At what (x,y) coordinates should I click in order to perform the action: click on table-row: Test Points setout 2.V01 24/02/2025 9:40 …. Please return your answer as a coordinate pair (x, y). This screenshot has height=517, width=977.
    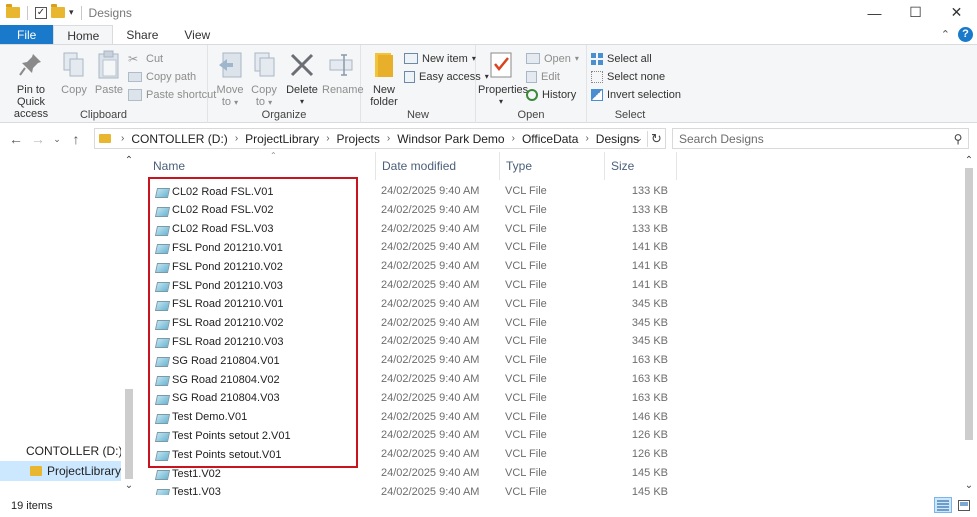
    Looking at the image, I should click on (410, 435).